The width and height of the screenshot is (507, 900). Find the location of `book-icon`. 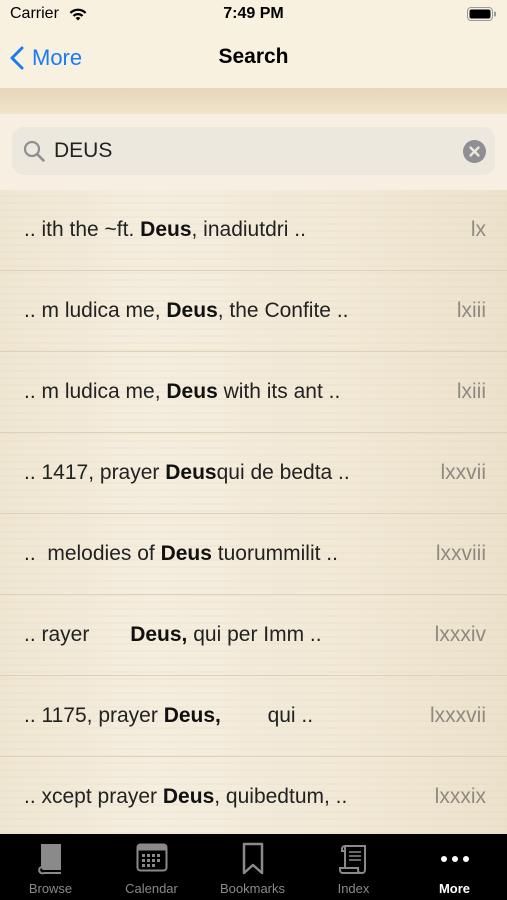

book-icon is located at coordinates (49, 859).